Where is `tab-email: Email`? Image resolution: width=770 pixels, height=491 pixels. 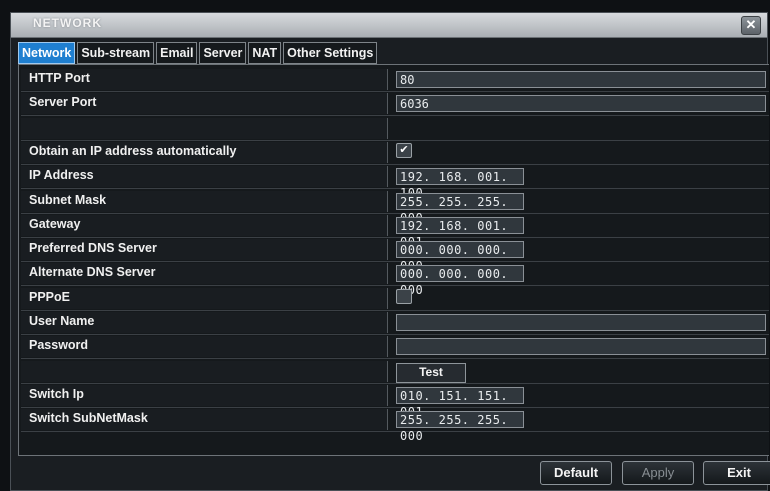
tab-email: Email is located at coordinates (177, 53).